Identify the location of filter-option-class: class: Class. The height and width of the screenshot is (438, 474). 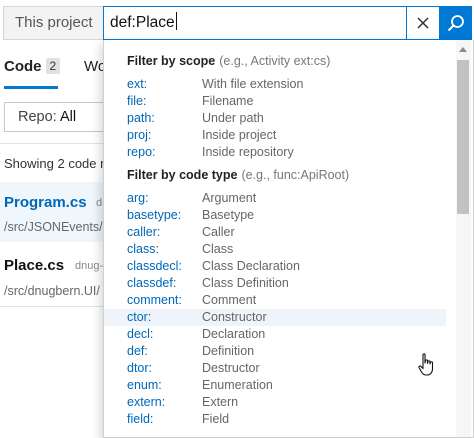
(275, 249).